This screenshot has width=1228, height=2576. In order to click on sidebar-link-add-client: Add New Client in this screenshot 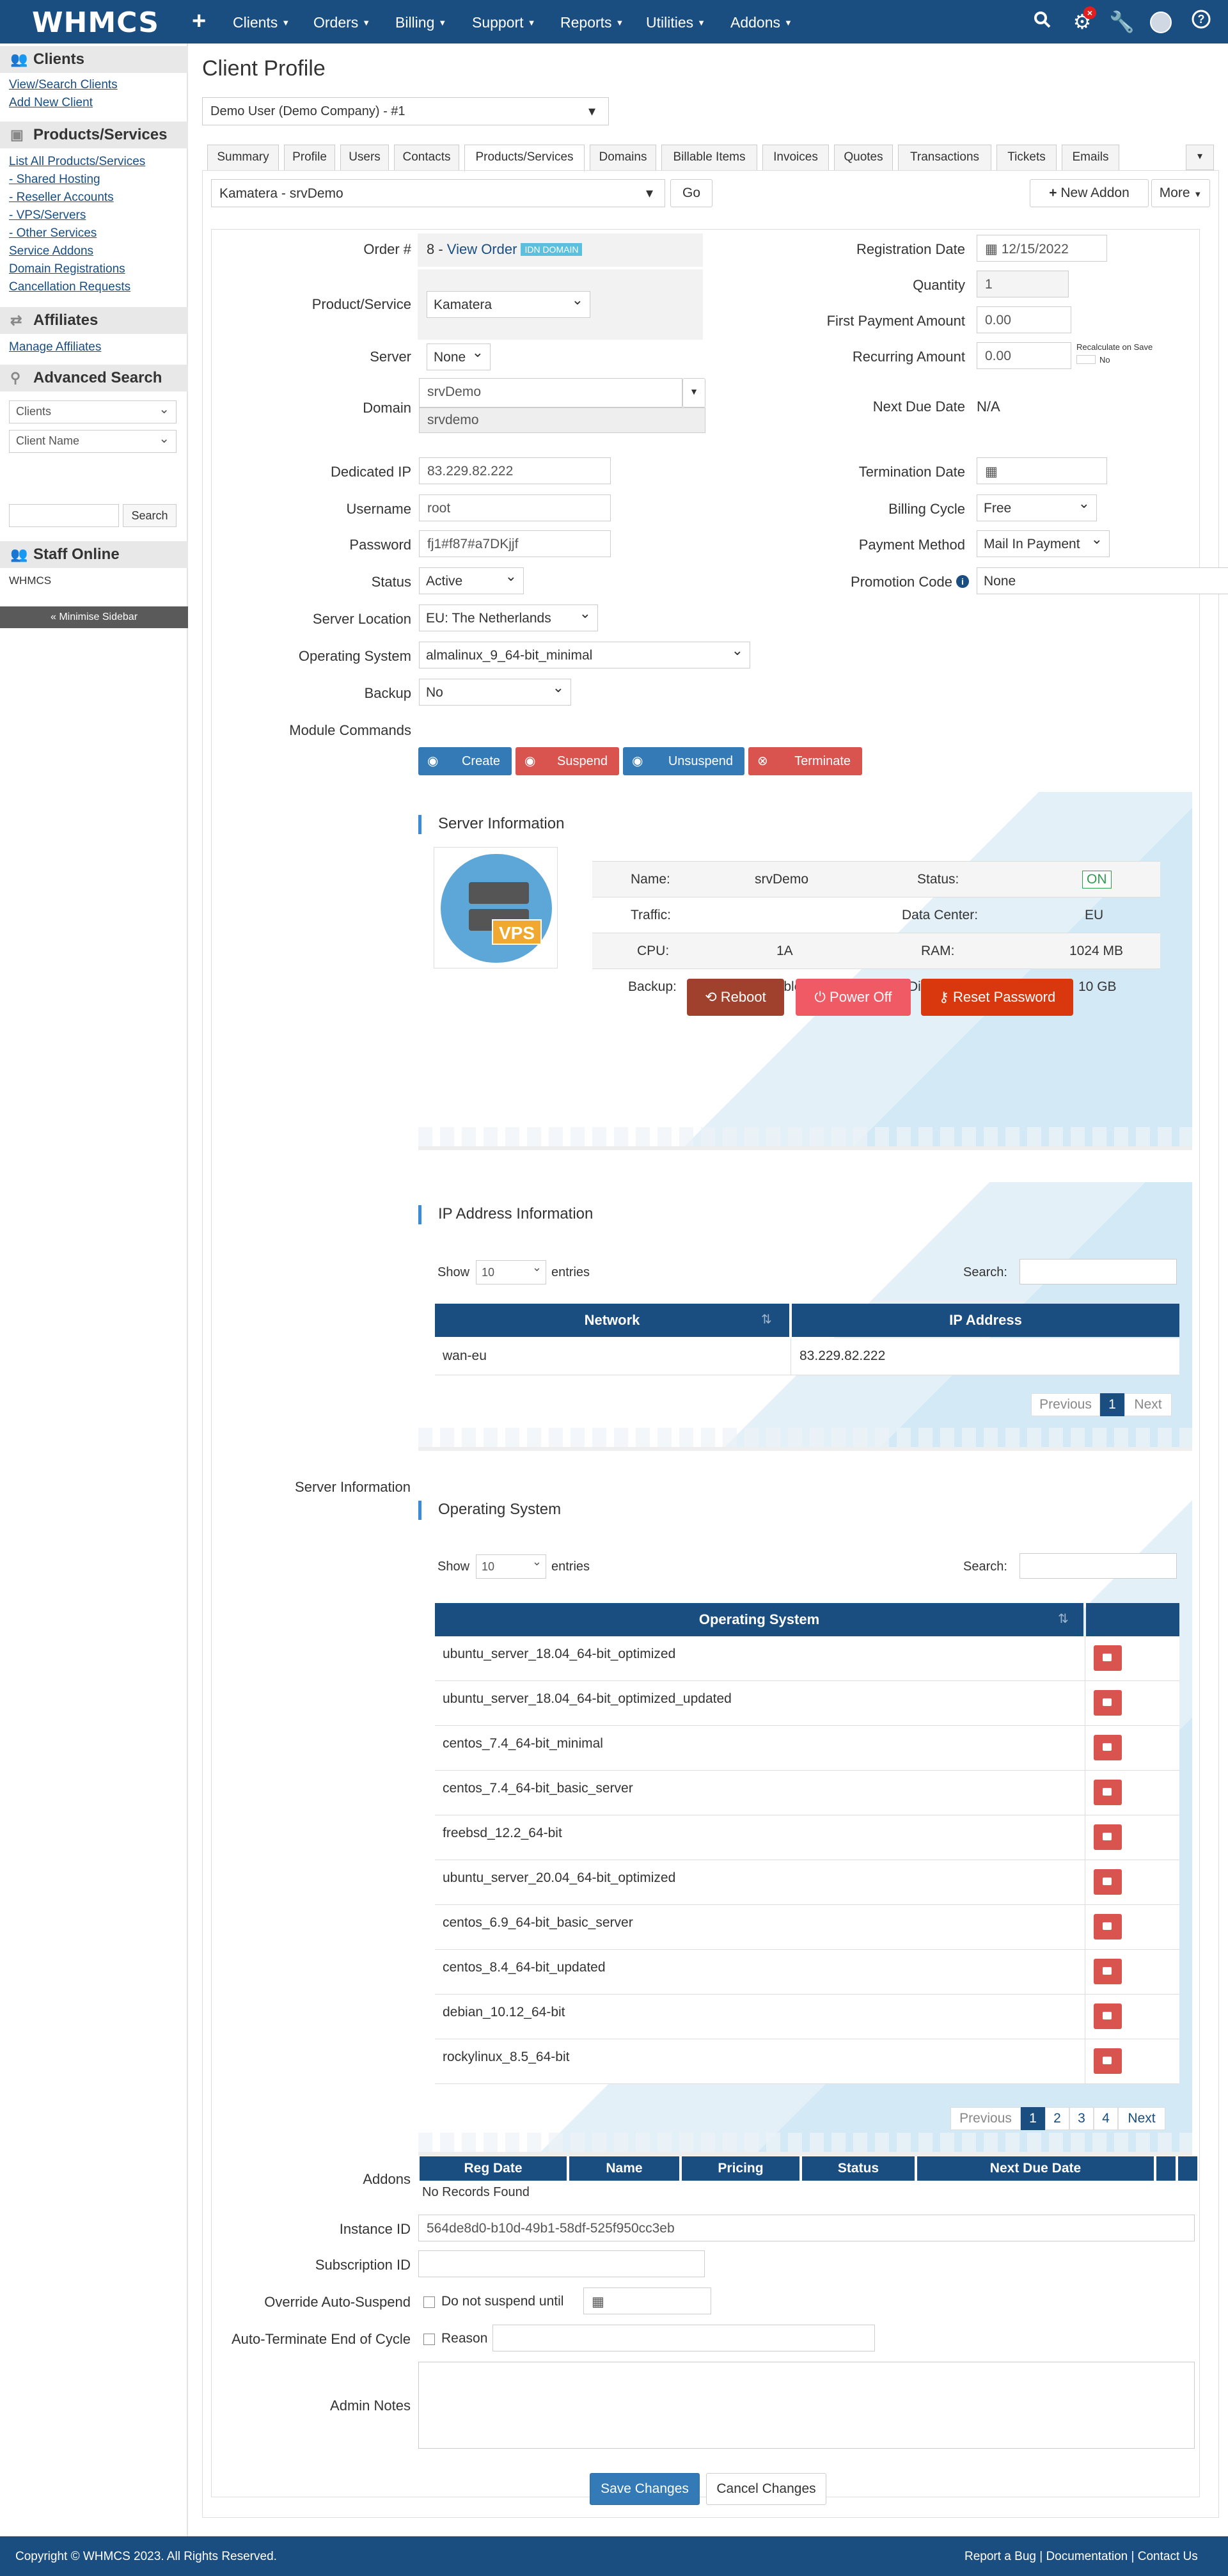, I will do `click(51, 103)`.